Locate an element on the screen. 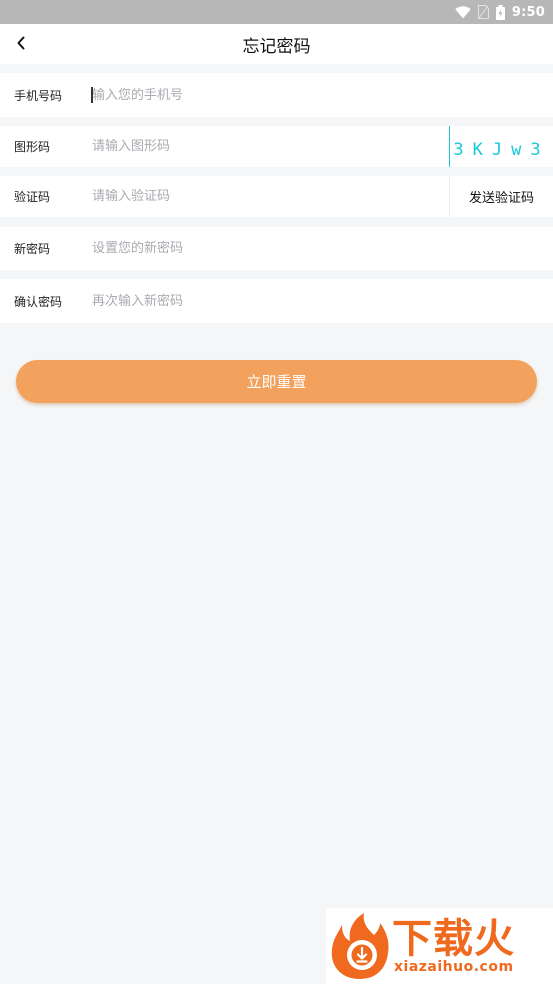 This screenshot has width=553, height=984. header: 忘记密码 is located at coordinates (276, 44).